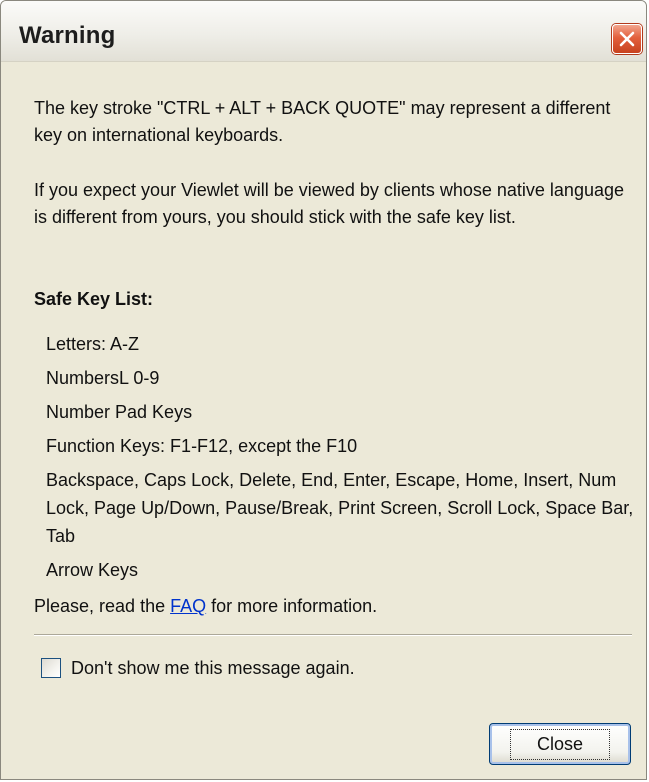  Describe the element at coordinates (102, 606) in the screenshot. I see `faq-prefix: Please, read the` at that location.